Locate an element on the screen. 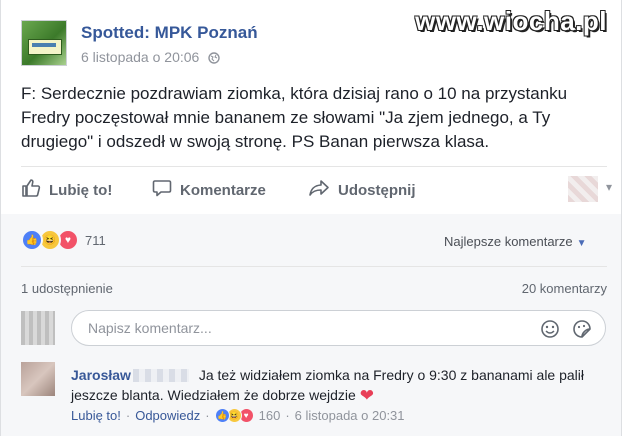 This screenshot has height=436, width=630. watermark: www.wiocha.pl is located at coordinates (511, 21).